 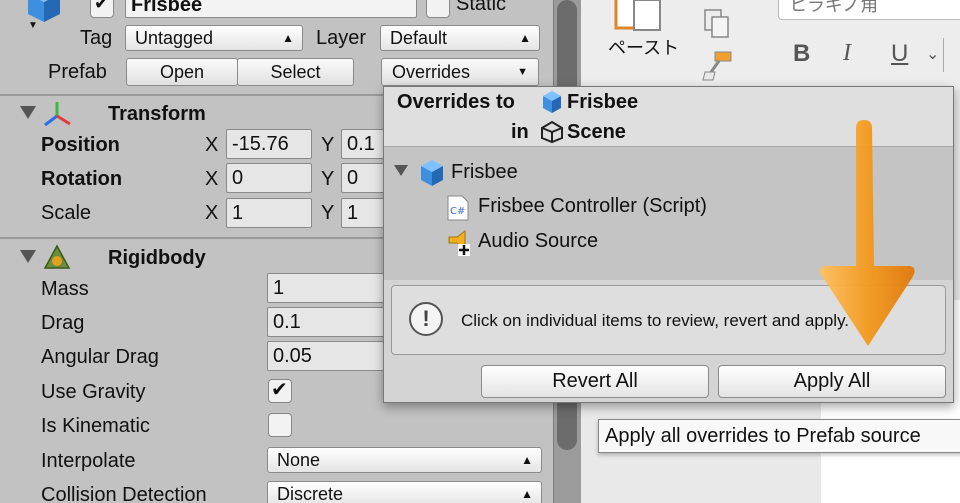 I want to click on rotation-x-field: 0, so click(x=269, y=178).